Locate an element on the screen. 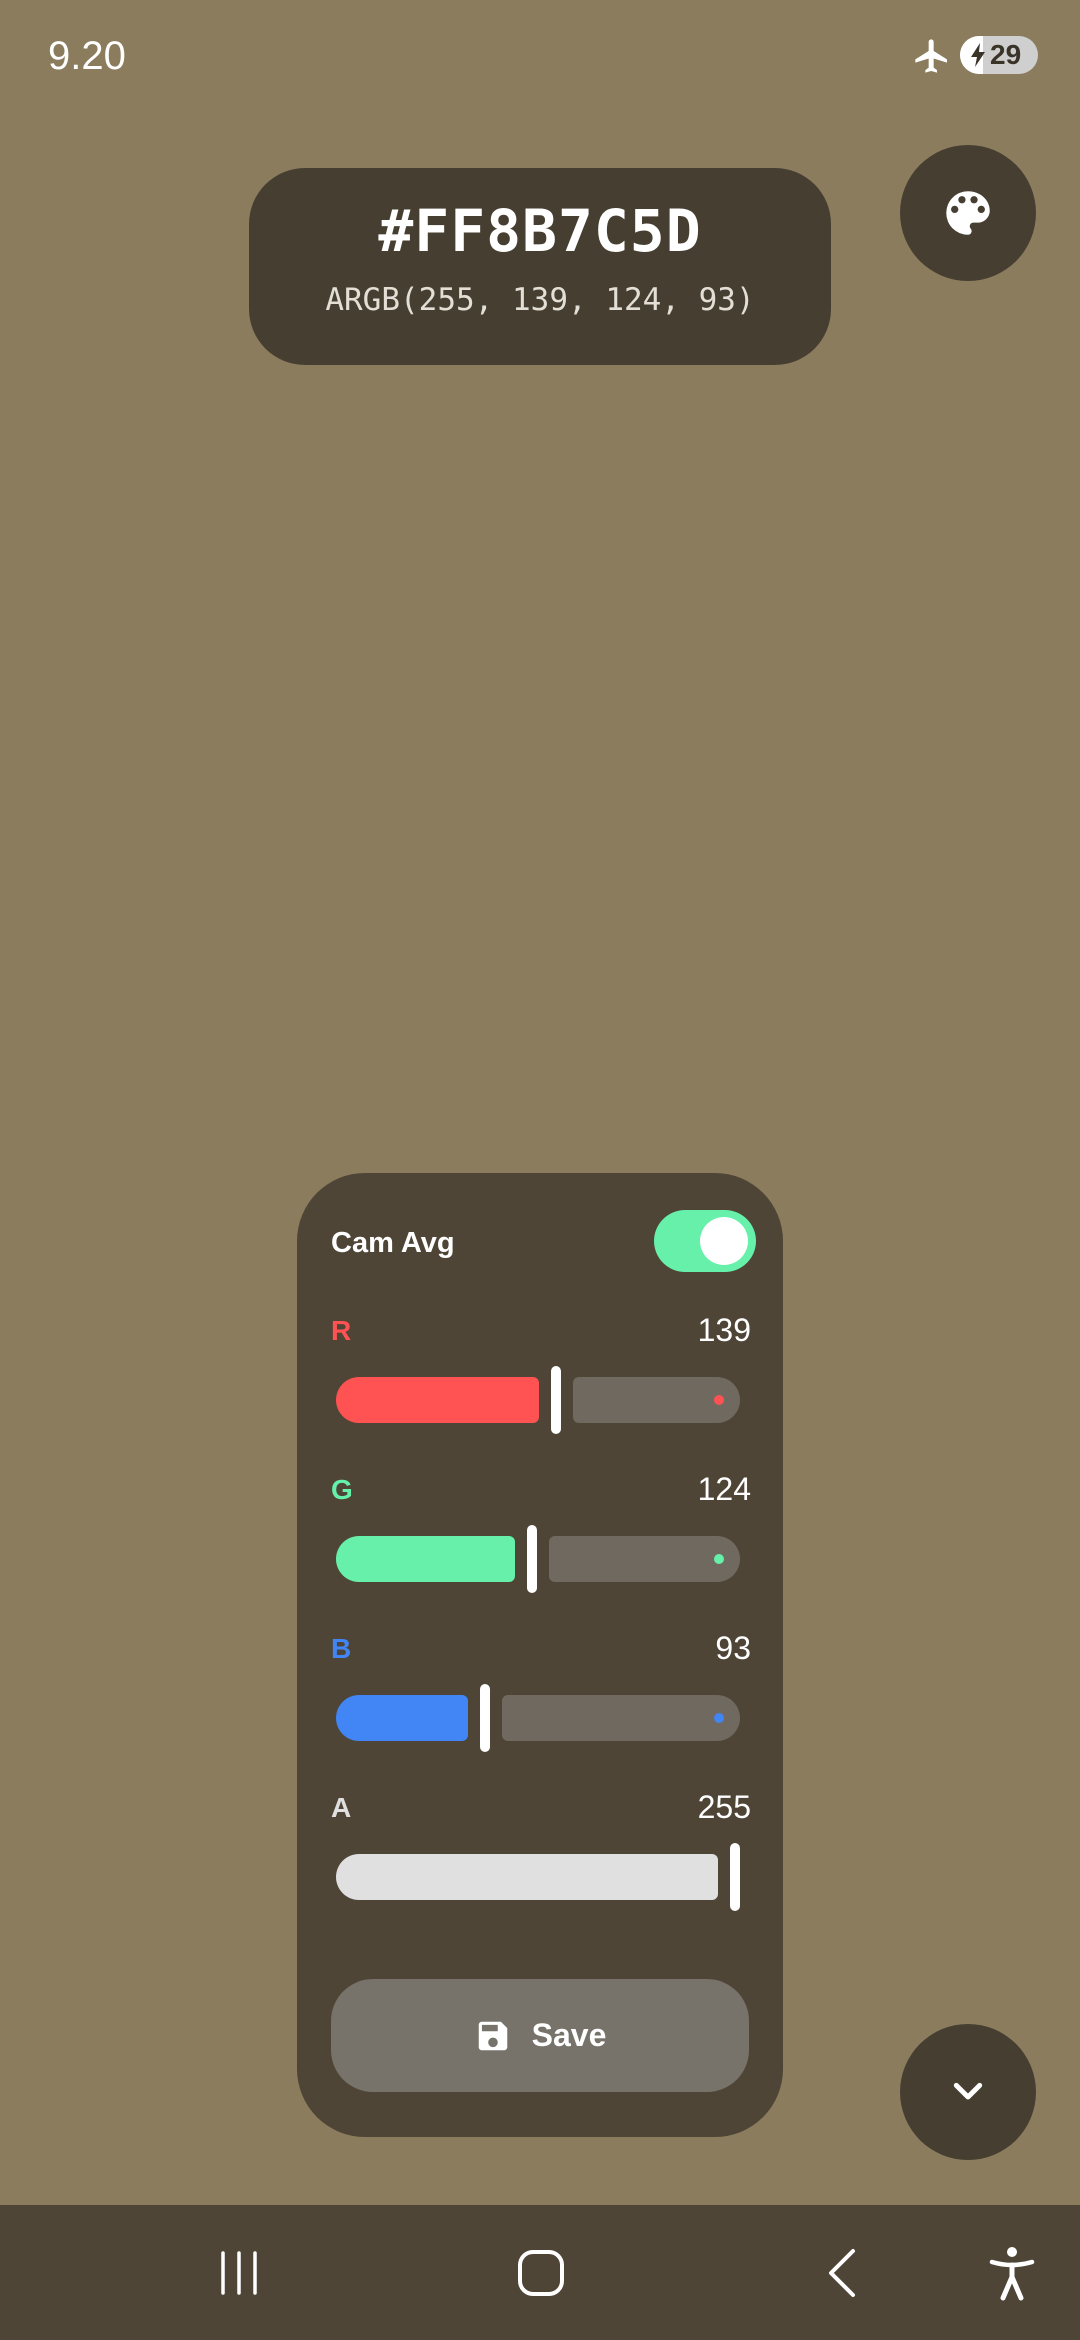  blue-slider-end-dot is located at coordinates (718, 1718).